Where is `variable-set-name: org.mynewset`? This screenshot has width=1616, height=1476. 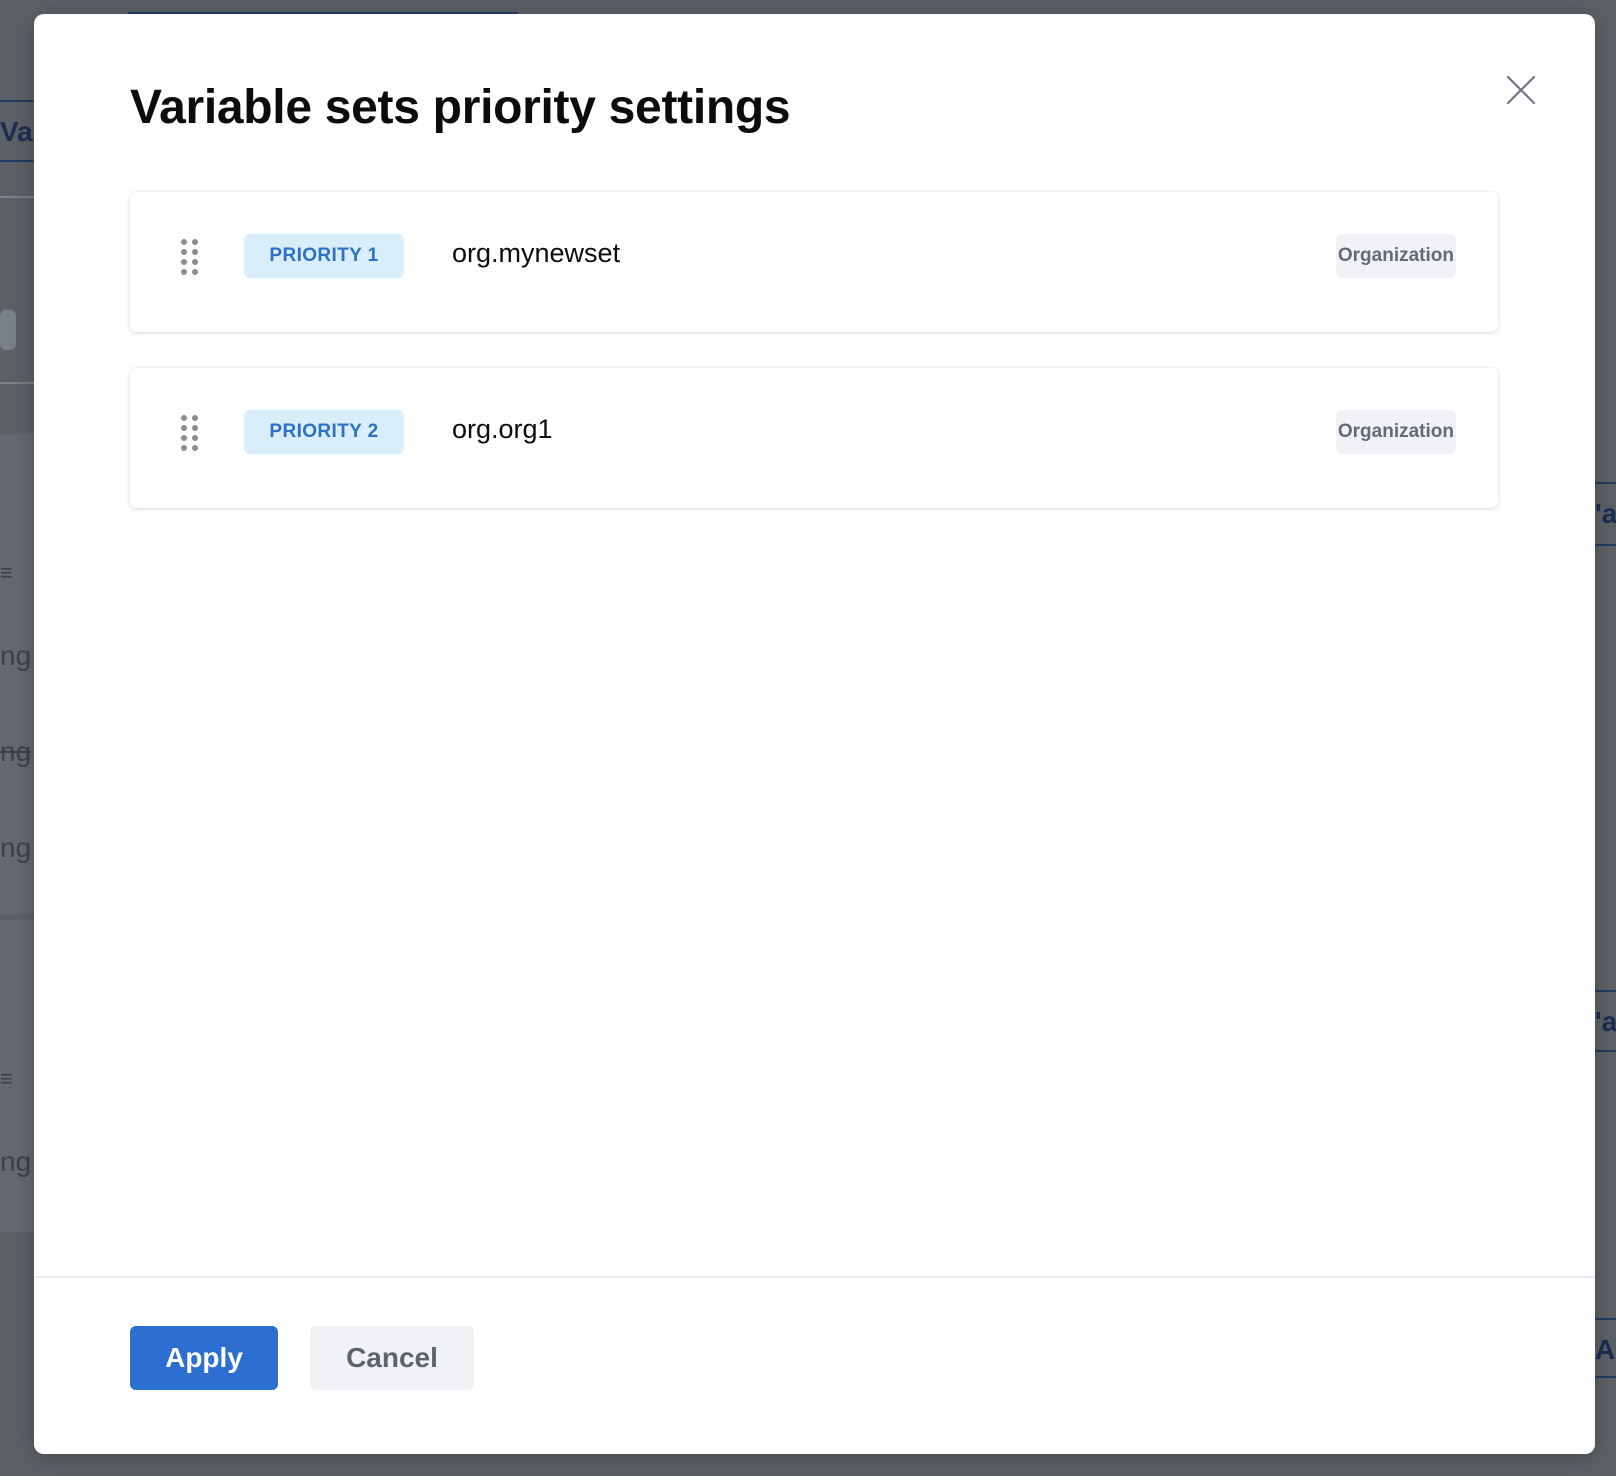
variable-set-name: org.mynewset is located at coordinates (536, 253).